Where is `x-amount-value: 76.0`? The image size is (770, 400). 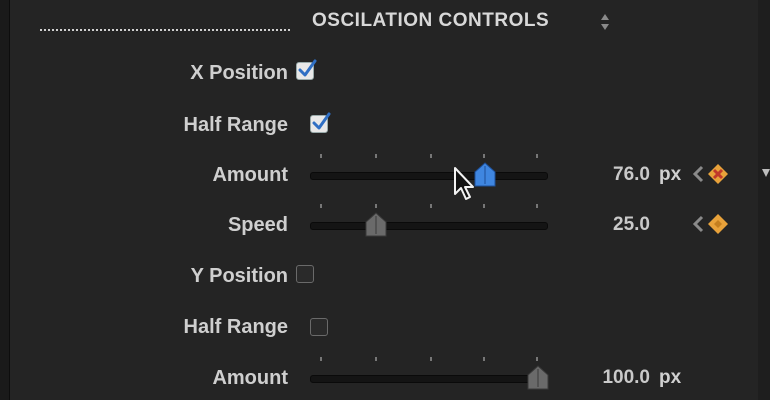
x-amount-value: 76.0 is located at coordinates (605, 175).